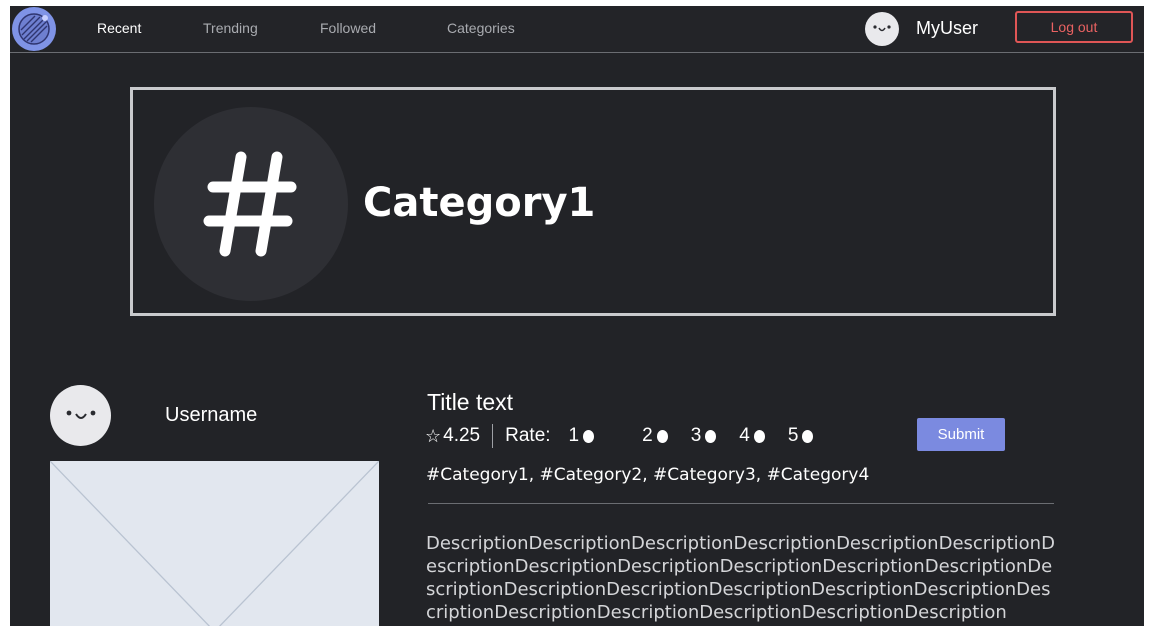 The width and height of the screenshot is (1149, 626). Describe the element at coordinates (582, 436) in the screenshot. I see `rate-option-1: 1` at that location.